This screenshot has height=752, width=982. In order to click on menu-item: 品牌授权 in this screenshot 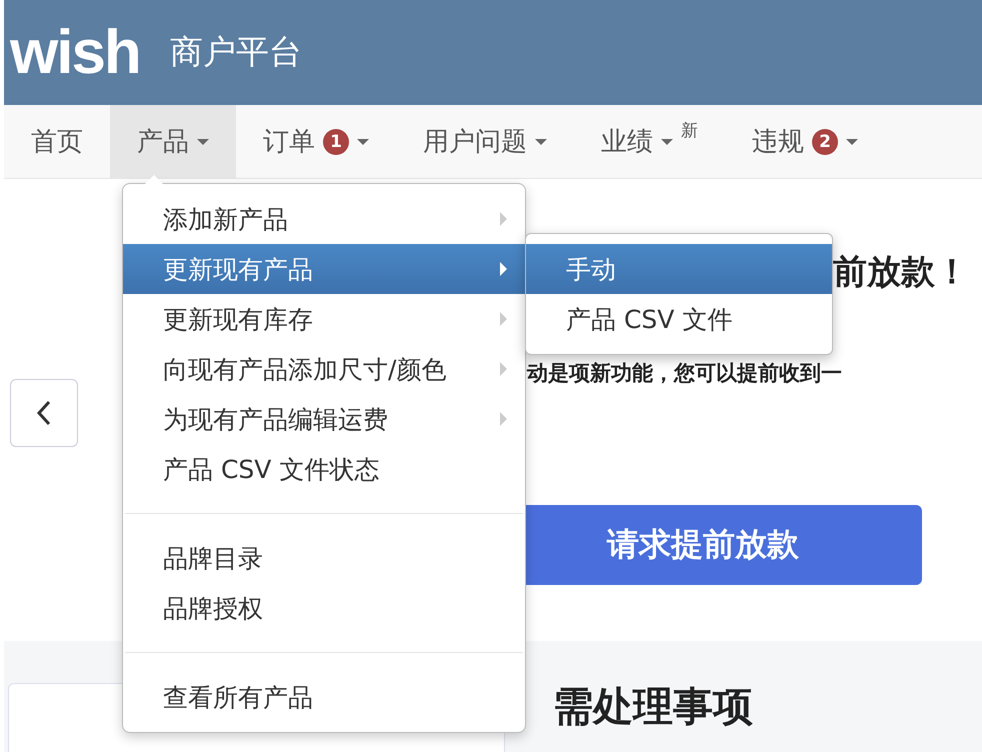, I will do `click(324, 608)`.